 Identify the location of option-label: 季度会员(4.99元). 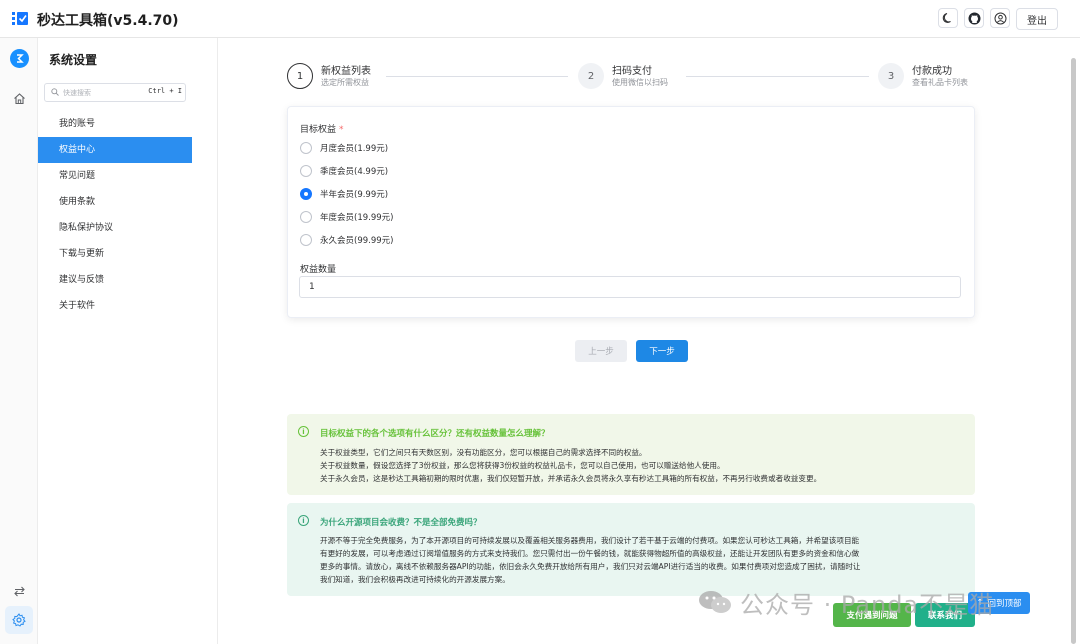
(354, 172).